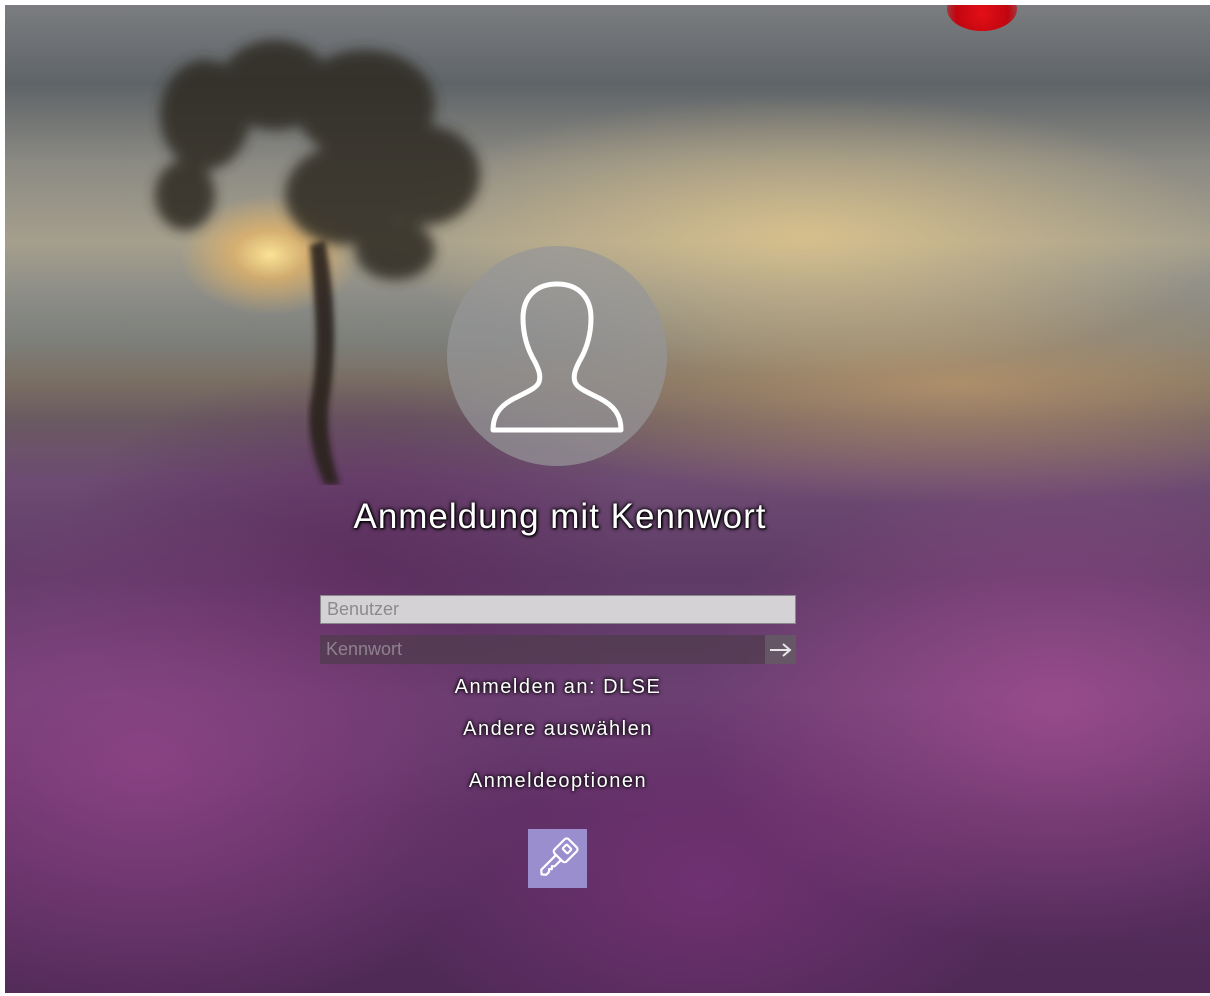  I want to click on password-sign-in-option-button, so click(557, 858).